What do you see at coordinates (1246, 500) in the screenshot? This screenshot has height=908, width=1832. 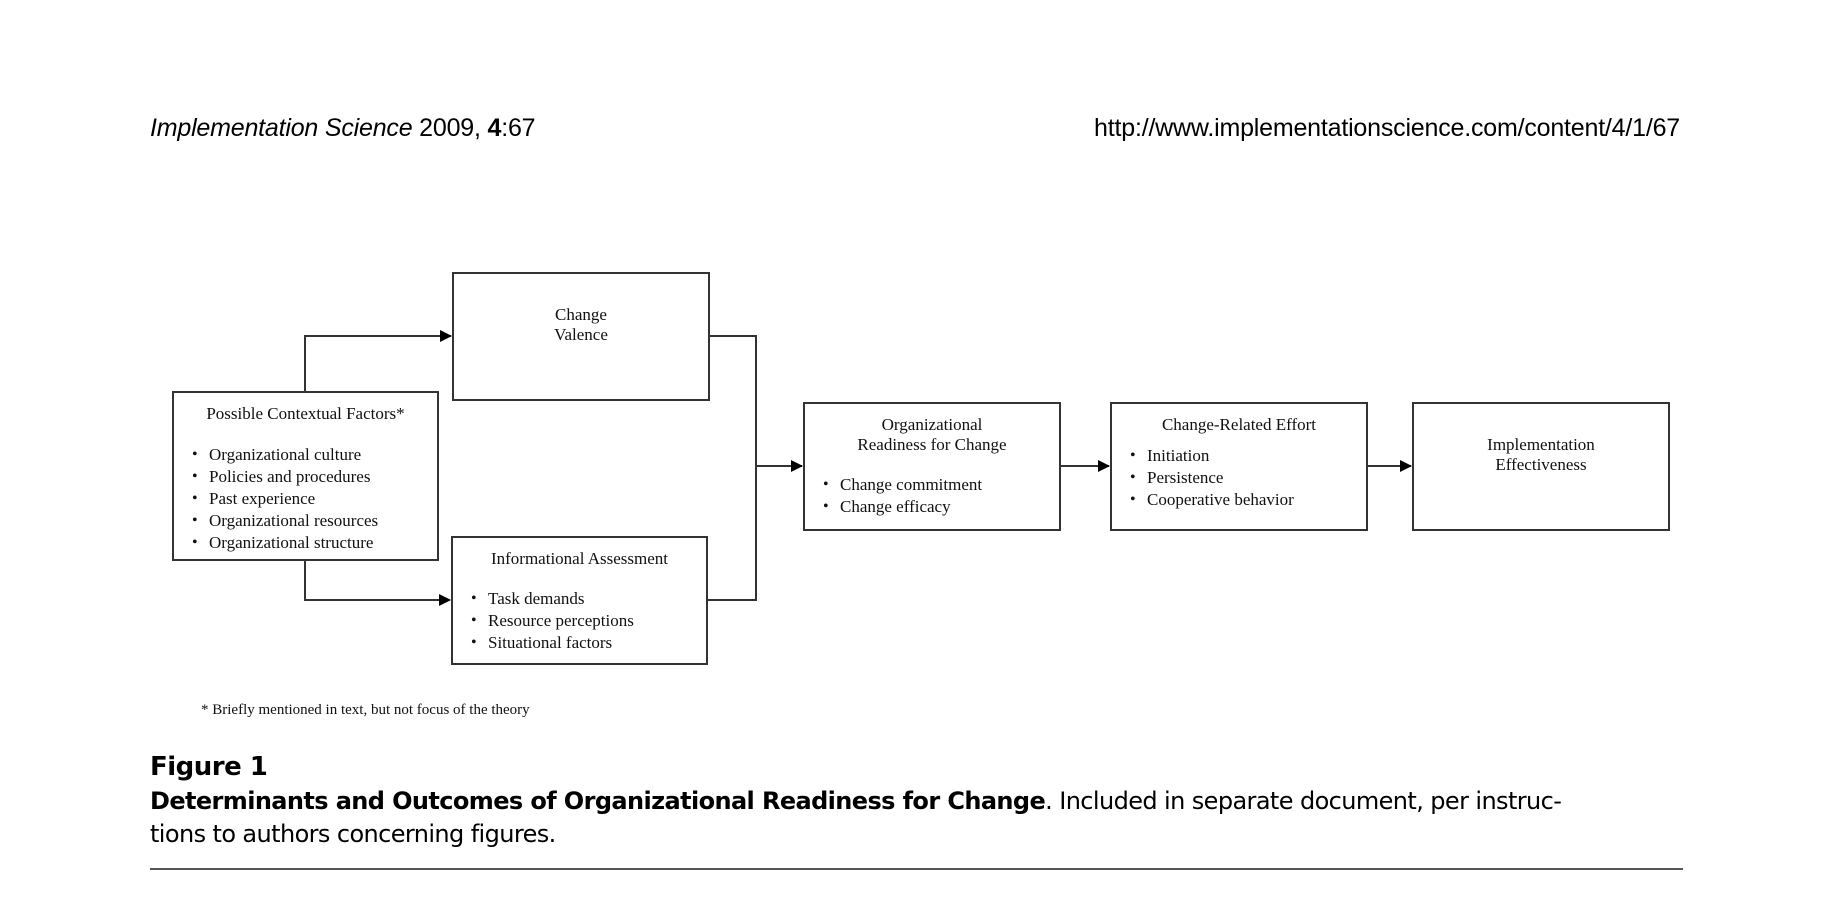 I see `list-item: Cooperative behavior` at bounding box center [1246, 500].